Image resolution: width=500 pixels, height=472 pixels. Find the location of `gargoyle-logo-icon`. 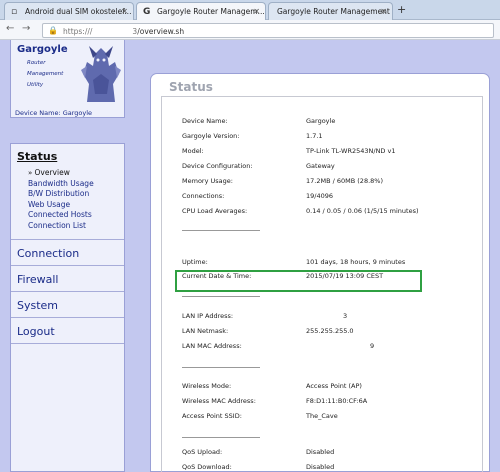

gargoyle-logo-icon is located at coordinates (101, 74).